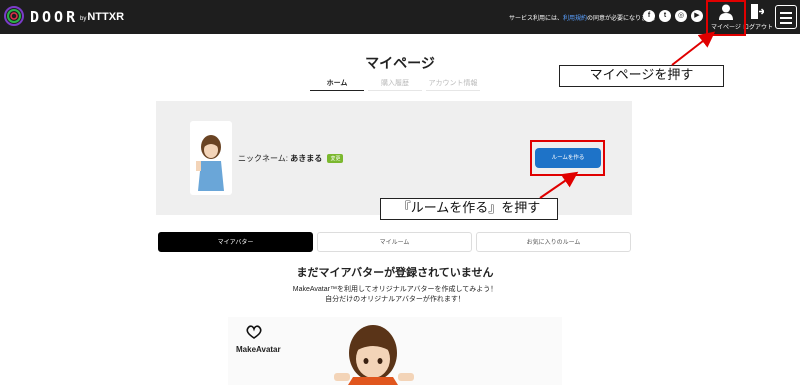  What do you see at coordinates (649, 16) in the screenshot?
I see `facebook-icon: f` at bounding box center [649, 16].